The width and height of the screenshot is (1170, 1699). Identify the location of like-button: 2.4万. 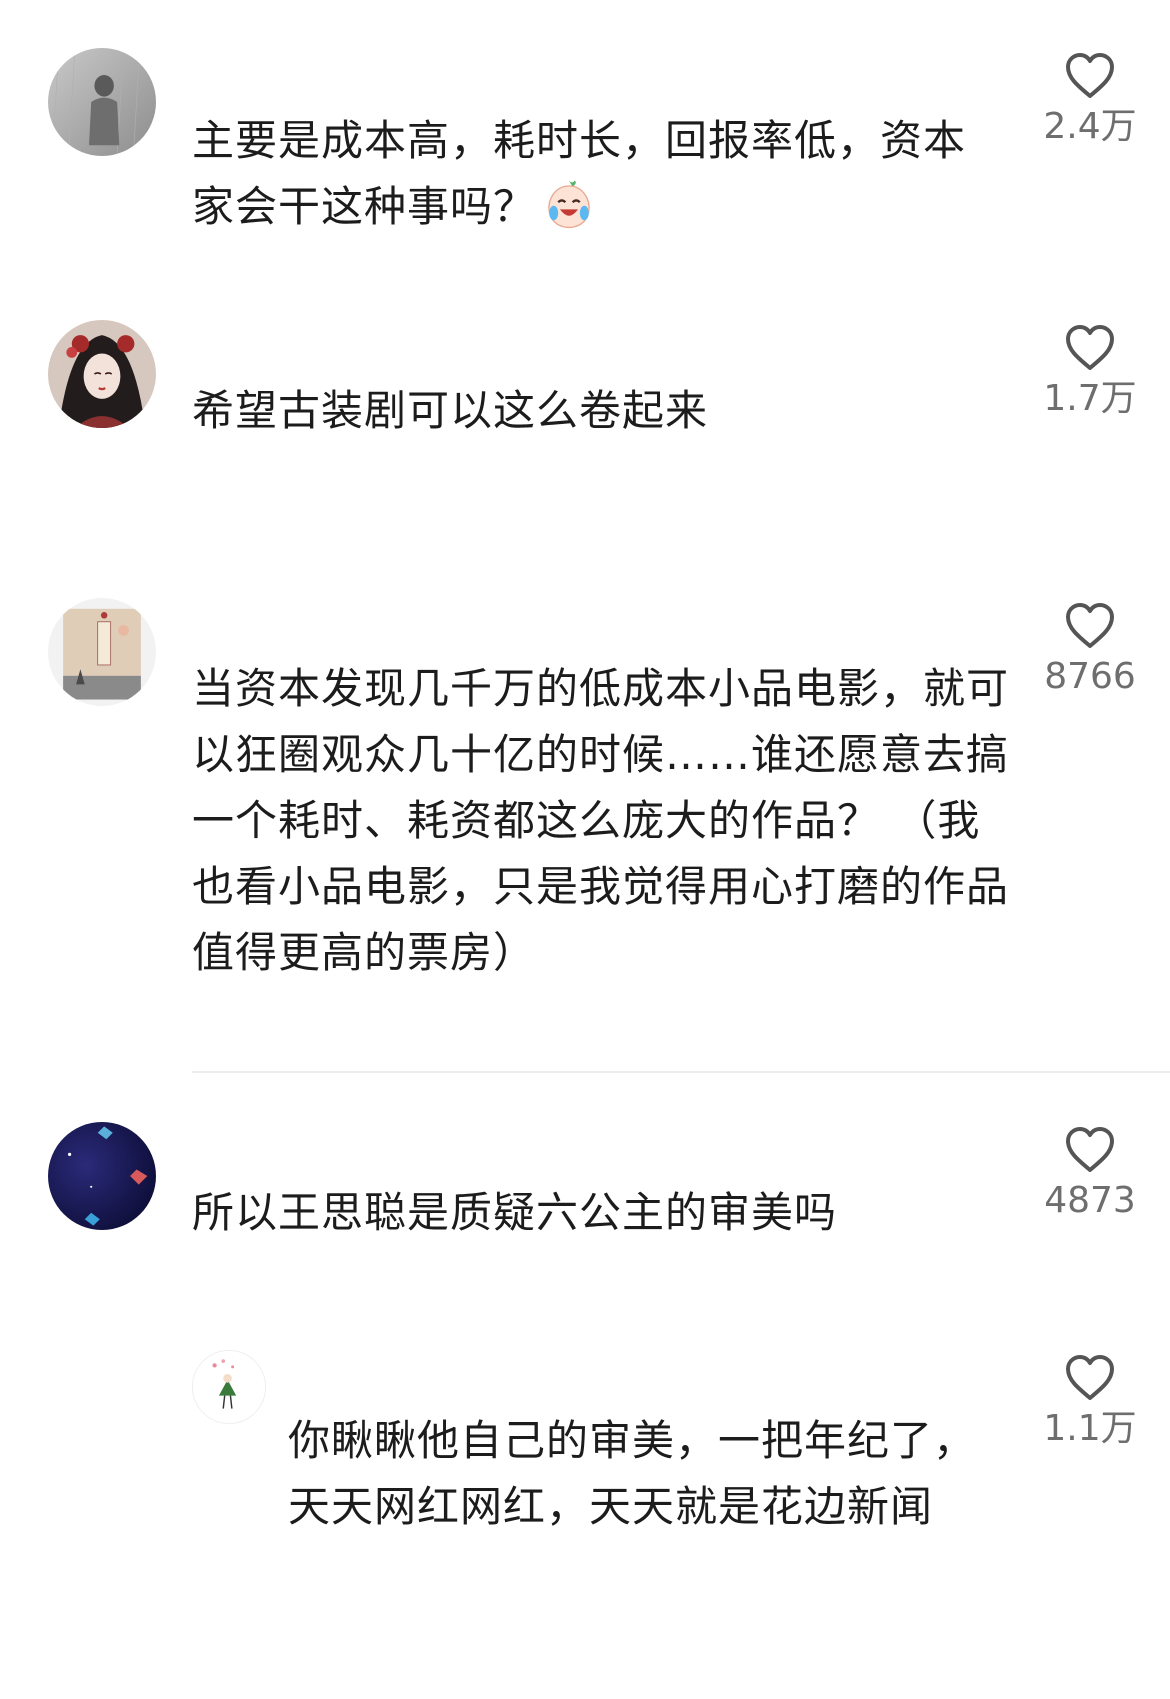
(1090, 100).